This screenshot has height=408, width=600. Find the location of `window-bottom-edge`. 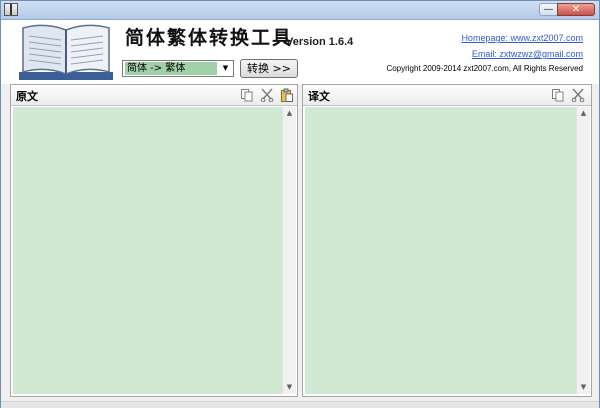

window-bottom-edge is located at coordinates (300, 404).